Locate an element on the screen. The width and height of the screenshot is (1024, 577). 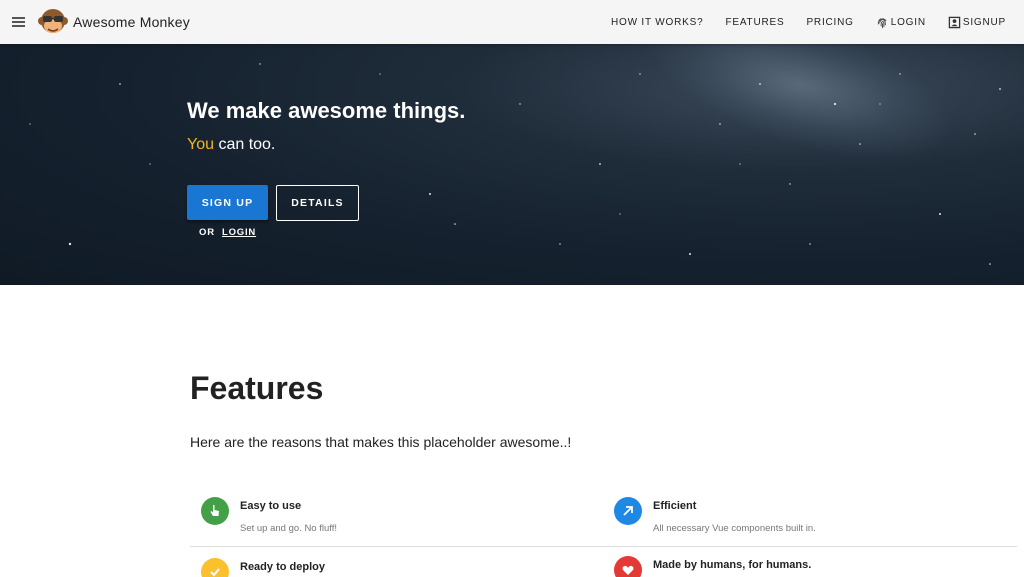
nav-login: LOGIN is located at coordinates (901, 22).